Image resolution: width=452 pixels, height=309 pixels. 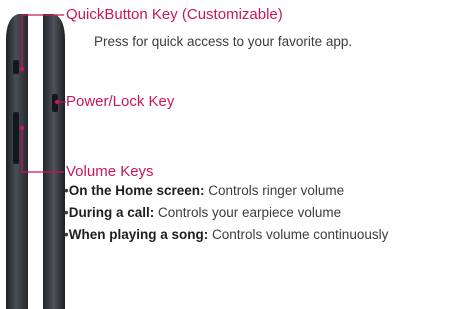 What do you see at coordinates (136, 190) in the screenshot?
I see `volume-bullet-bold: On the Home screen:` at bounding box center [136, 190].